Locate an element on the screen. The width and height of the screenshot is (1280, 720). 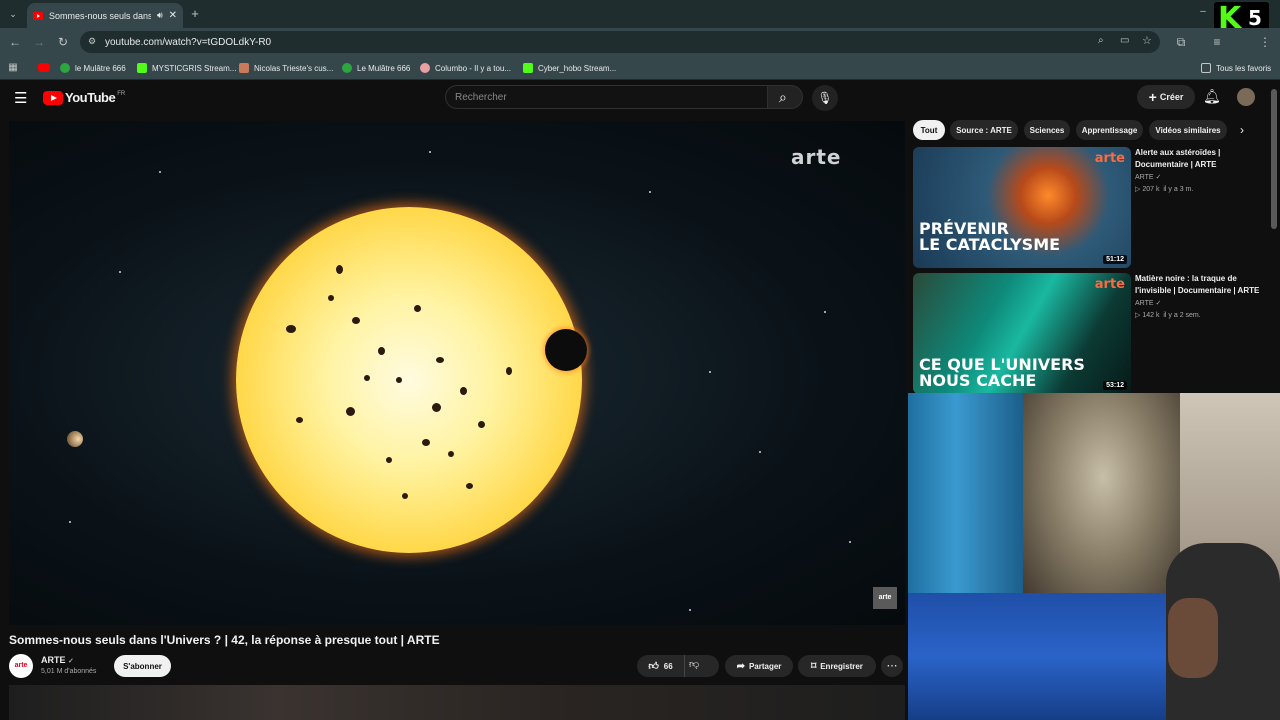
subscriber-count: 5,01 M d'abonnés is located at coordinates (69, 671).